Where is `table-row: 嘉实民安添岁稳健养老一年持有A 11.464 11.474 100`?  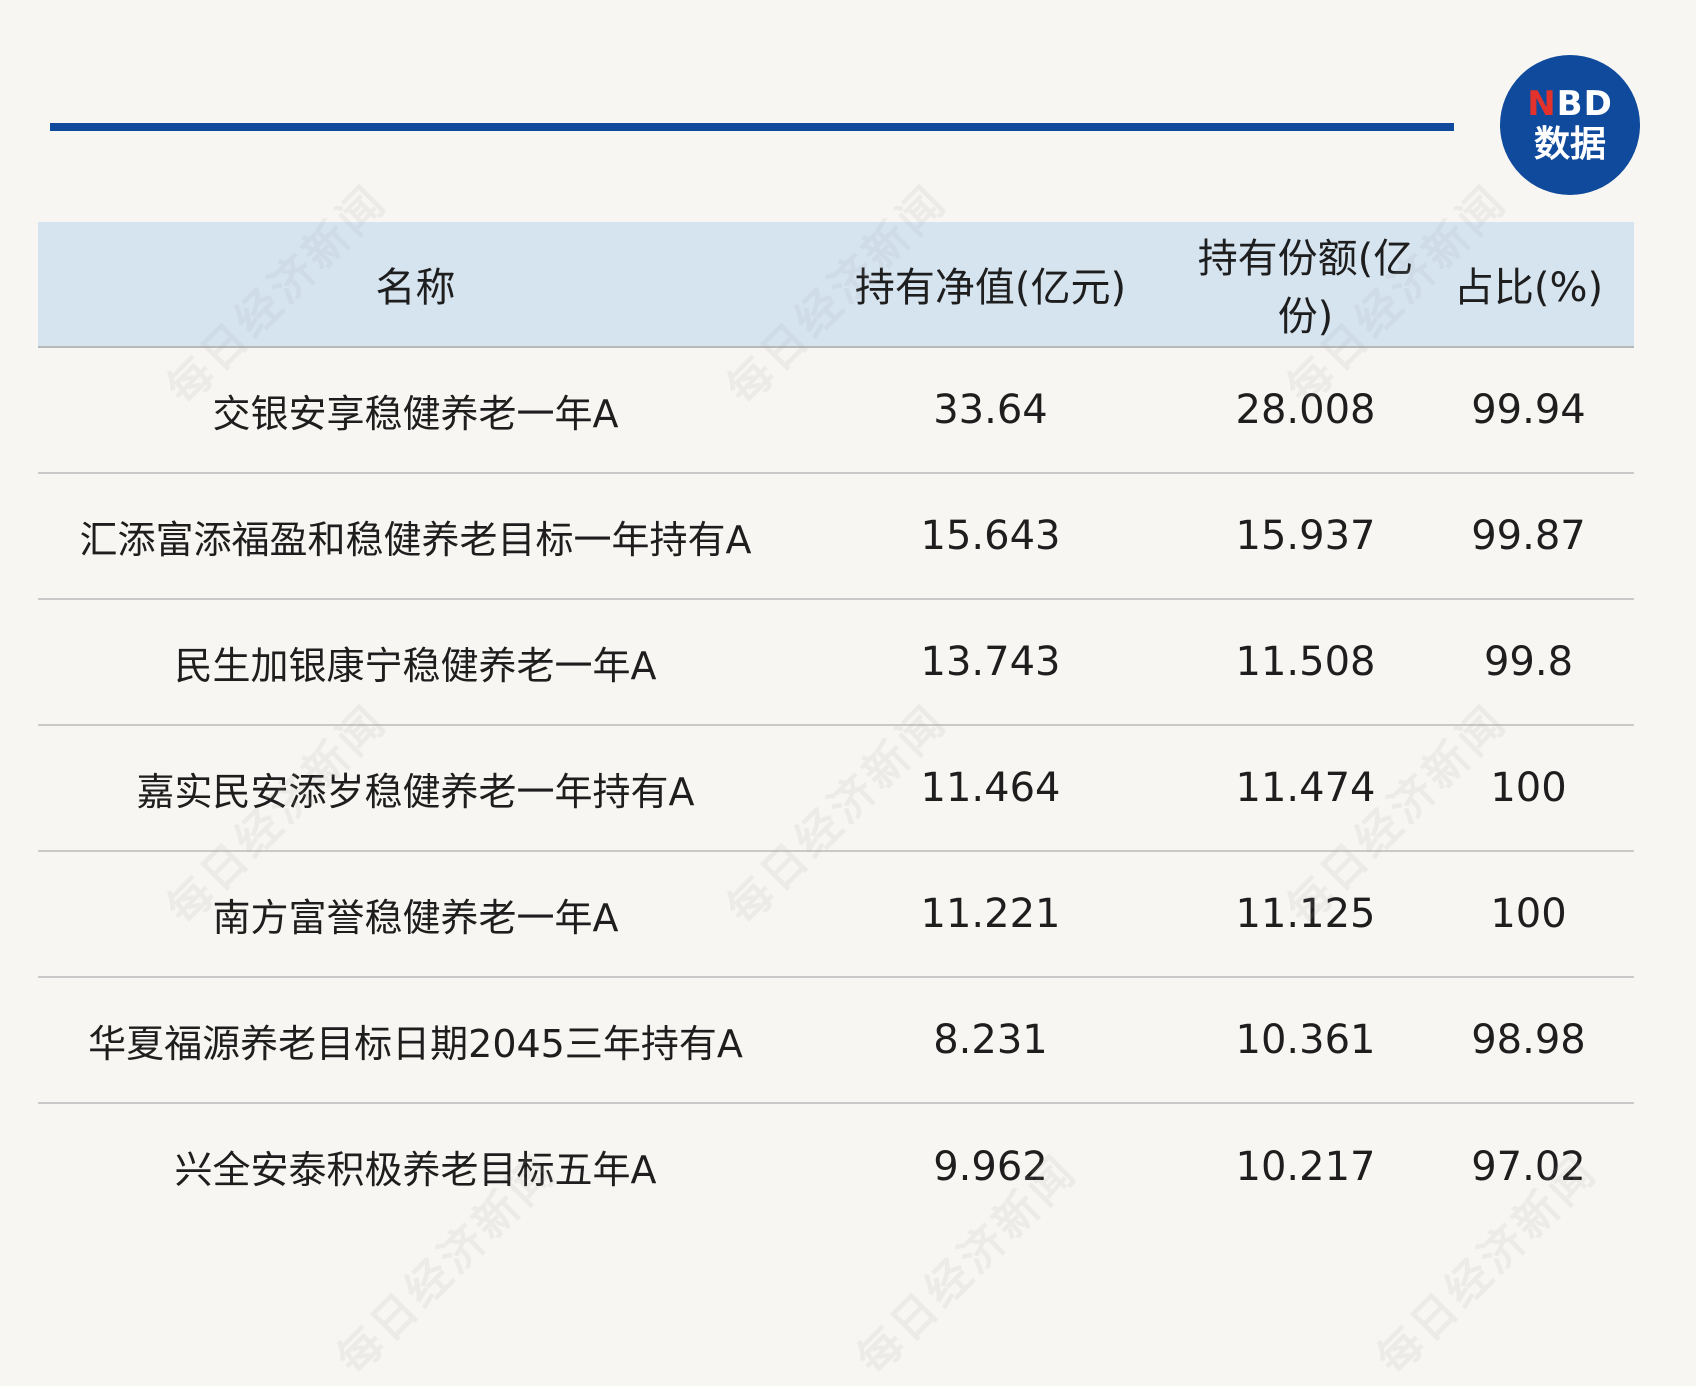
table-row: 嘉实民安添岁稳健养老一年持有A 11.464 11.474 100 is located at coordinates (836, 788).